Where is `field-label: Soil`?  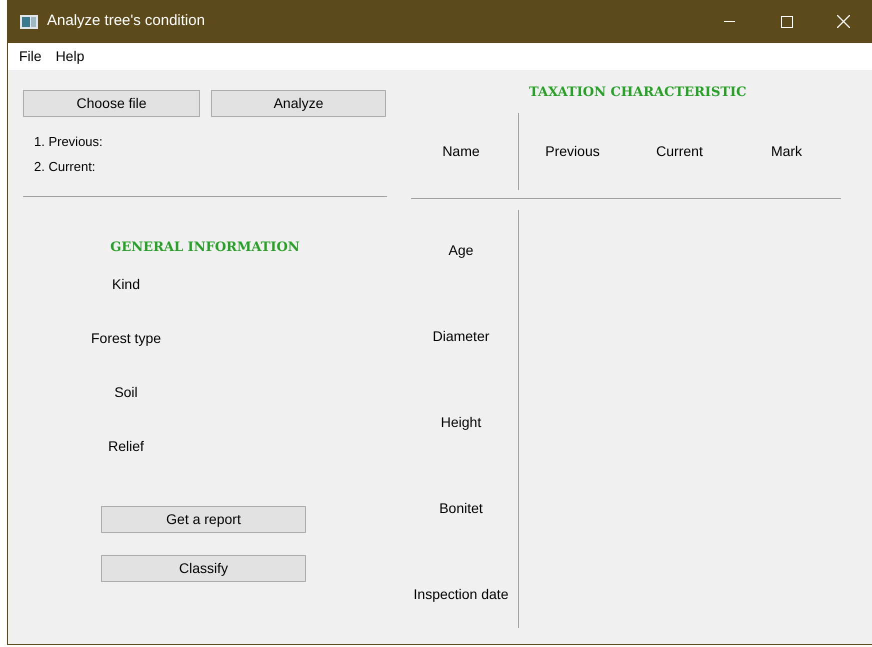
field-label: Soil is located at coordinates (126, 392).